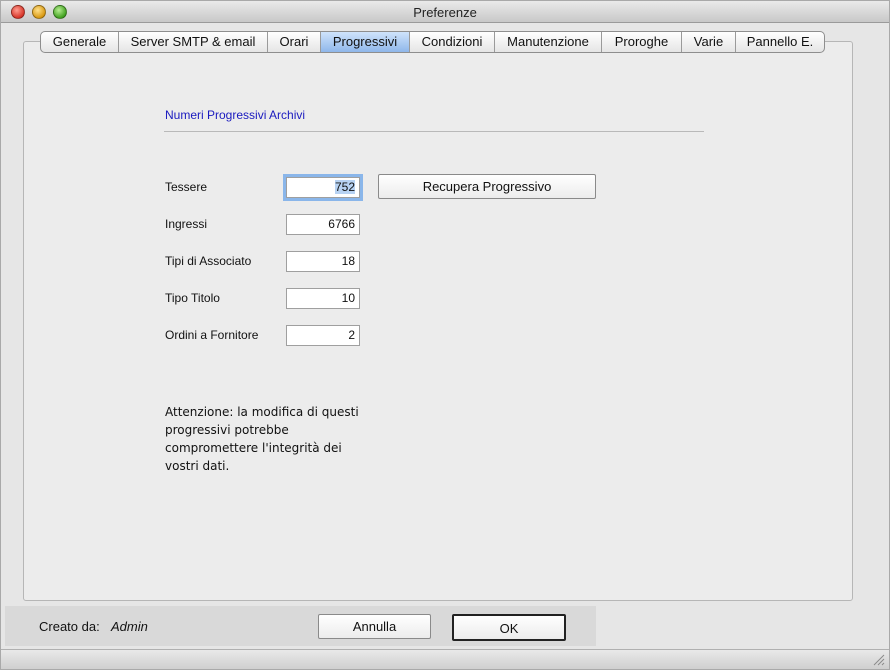 The image size is (890, 670). What do you see at coordinates (129, 626) in the screenshot?
I see `creato-da-value: Admin` at bounding box center [129, 626].